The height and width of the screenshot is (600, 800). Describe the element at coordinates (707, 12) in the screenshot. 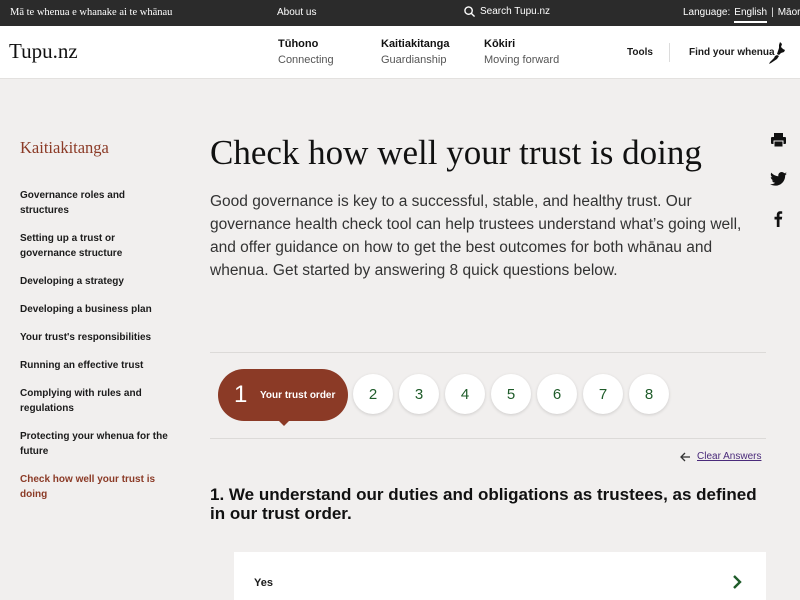

I see `language-label: Language:` at that location.